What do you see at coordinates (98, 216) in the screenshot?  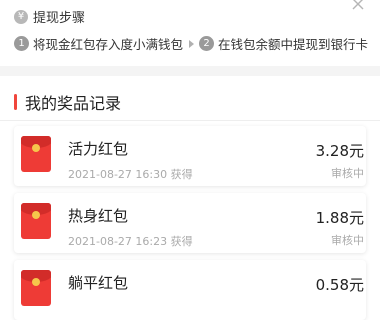 I see `prize-name: 热身红包` at bounding box center [98, 216].